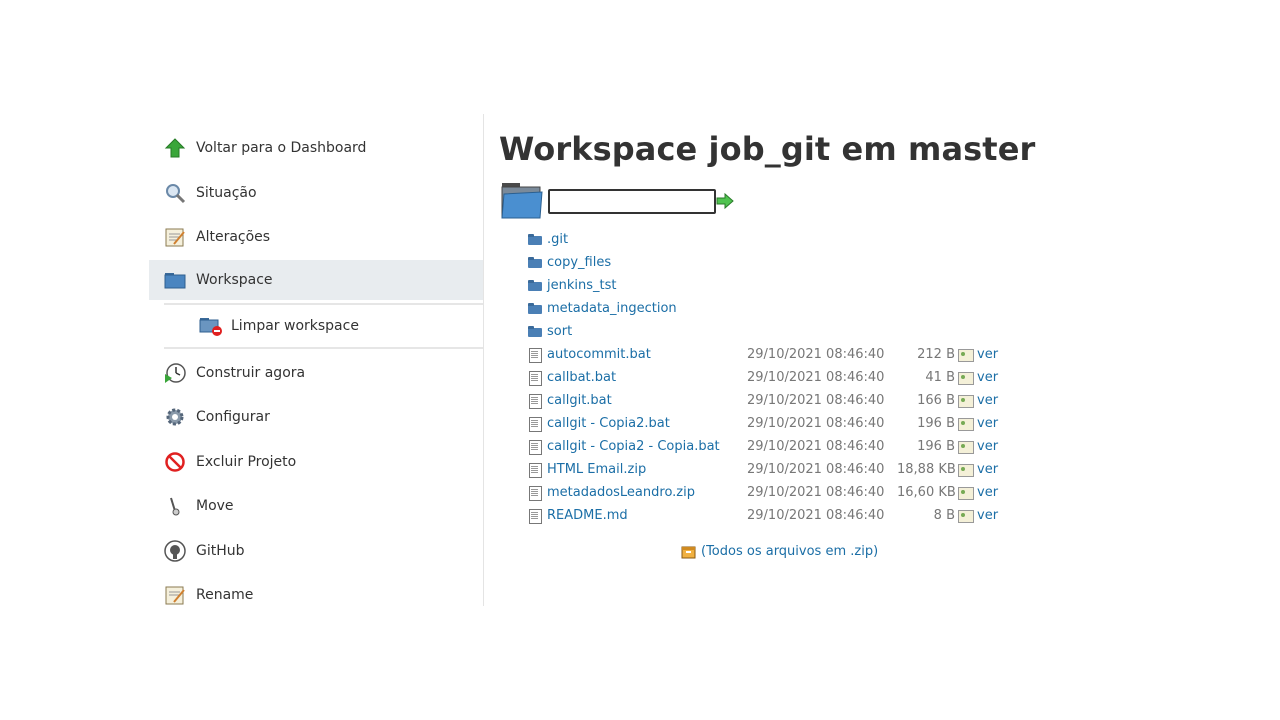  I want to click on folder-link: sort, so click(647, 331).